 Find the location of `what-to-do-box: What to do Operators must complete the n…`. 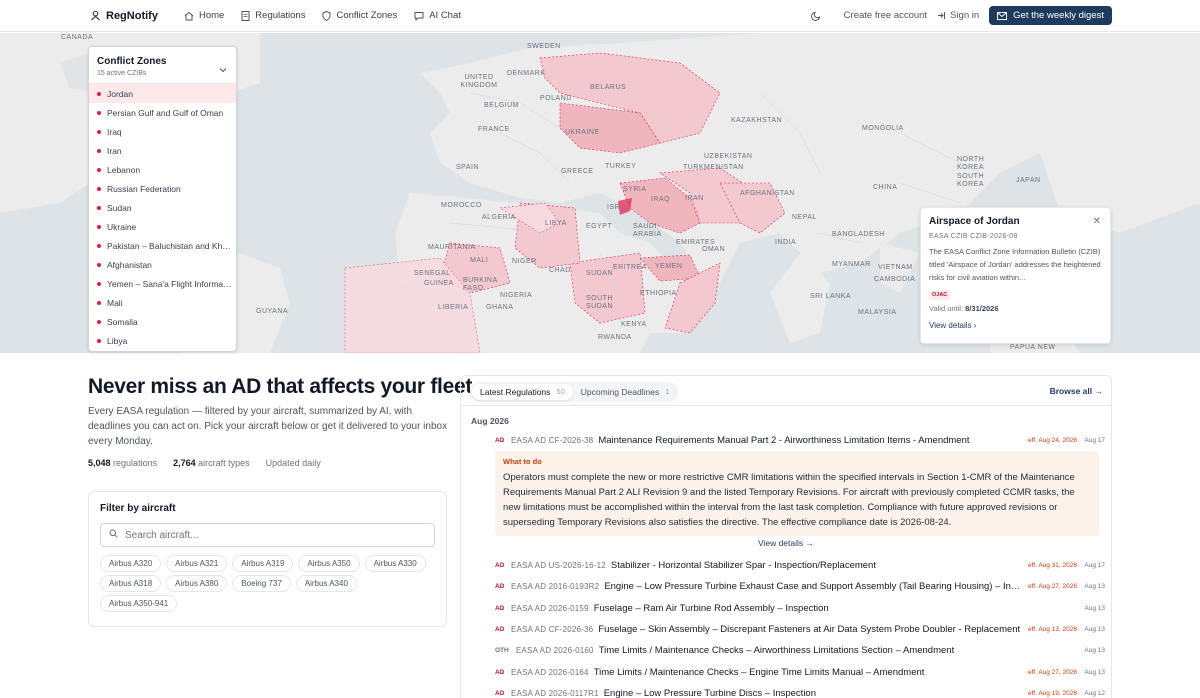

what-to-do-box: What to do Operators must complete the n… is located at coordinates (797, 493).